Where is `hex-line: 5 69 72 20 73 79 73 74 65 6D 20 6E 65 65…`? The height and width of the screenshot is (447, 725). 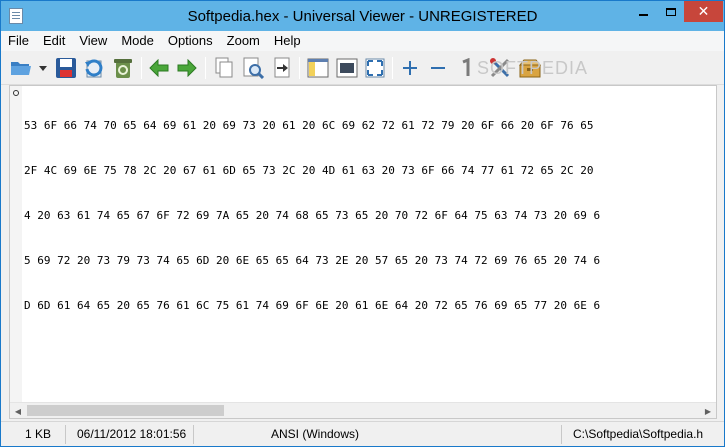 hex-line: 5 69 72 20 73 79 73 74 65 6D 20 6E 65 65… is located at coordinates (312, 260).